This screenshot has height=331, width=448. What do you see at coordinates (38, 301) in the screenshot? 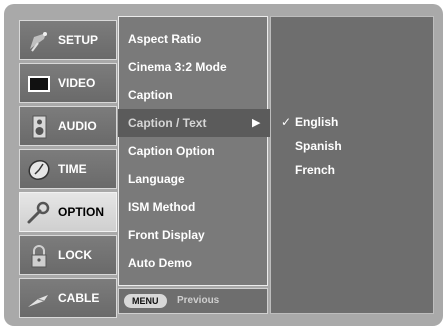
I see `cable-plug-icon` at bounding box center [38, 301].